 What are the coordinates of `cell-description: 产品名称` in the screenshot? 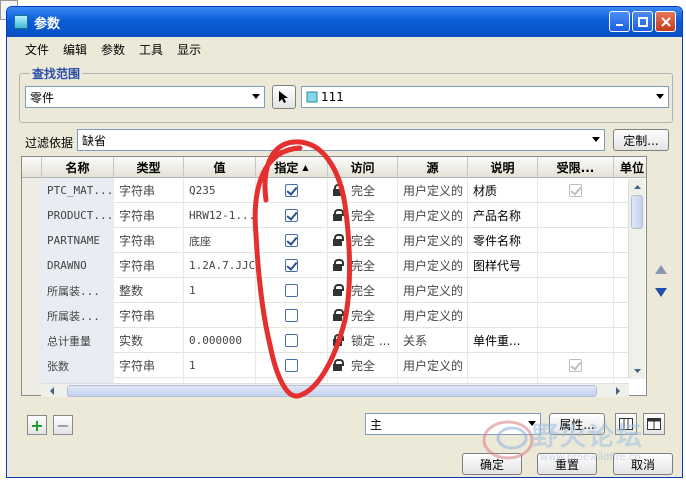 It's located at (503, 215).